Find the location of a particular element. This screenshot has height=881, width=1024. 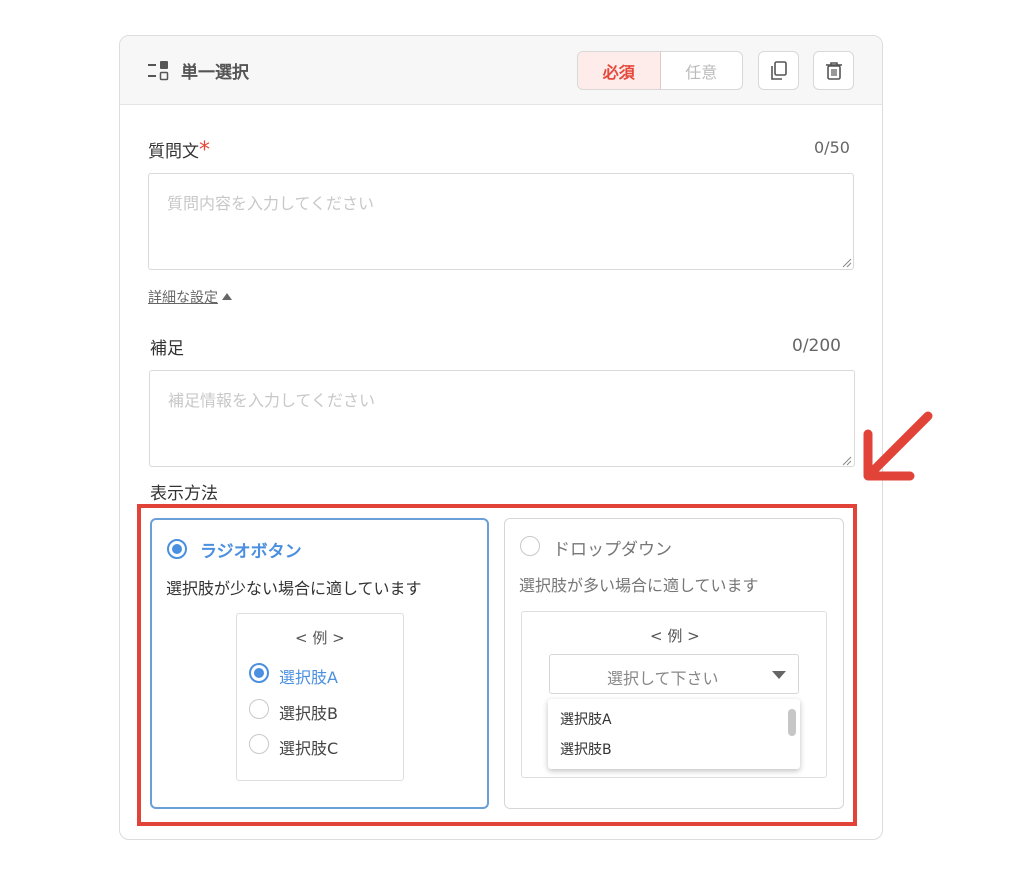

single-choice-icon is located at coordinates (158, 71).